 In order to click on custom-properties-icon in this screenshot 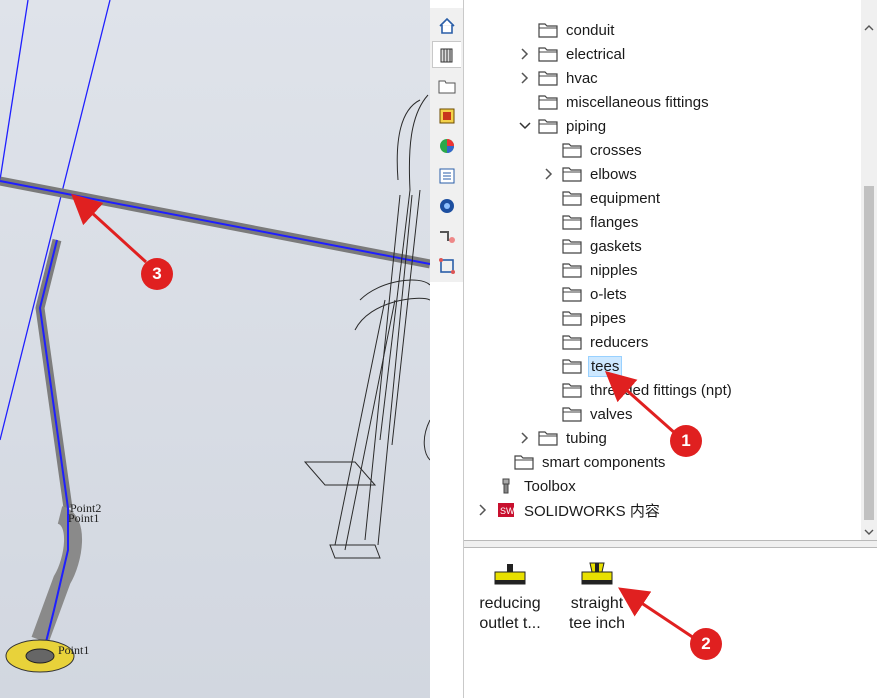, I will do `click(446, 175)`.